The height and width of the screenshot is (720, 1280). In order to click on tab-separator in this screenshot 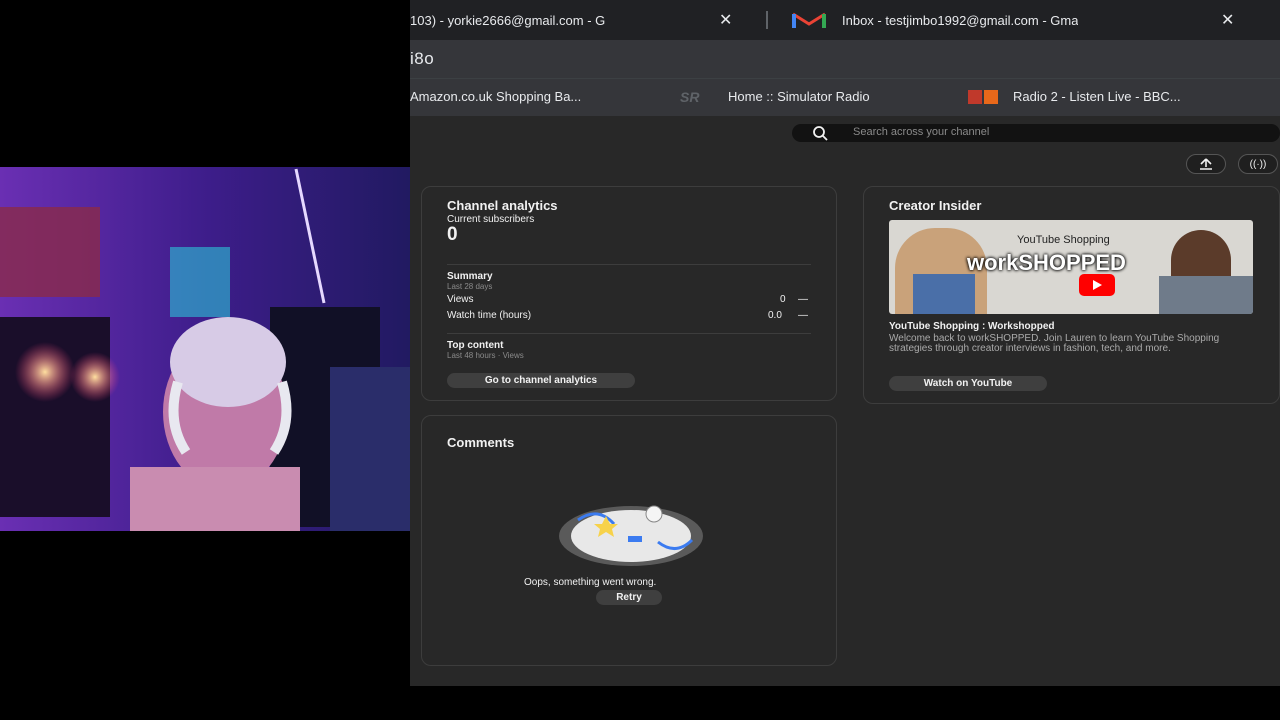, I will do `click(767, 20)`.